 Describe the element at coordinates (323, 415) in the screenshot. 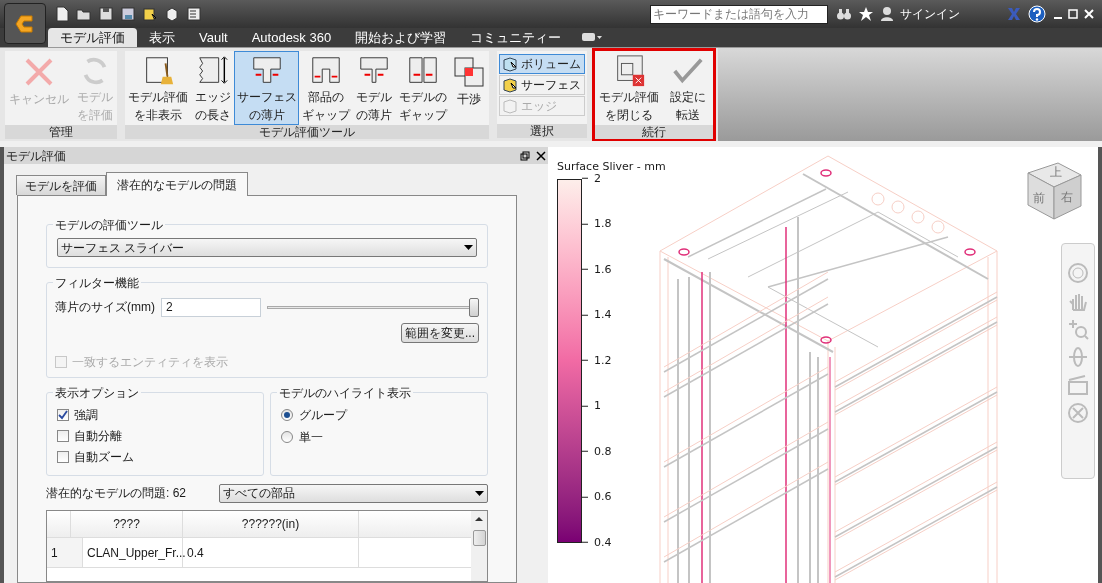

I see `radio-label: グループ` at that location.